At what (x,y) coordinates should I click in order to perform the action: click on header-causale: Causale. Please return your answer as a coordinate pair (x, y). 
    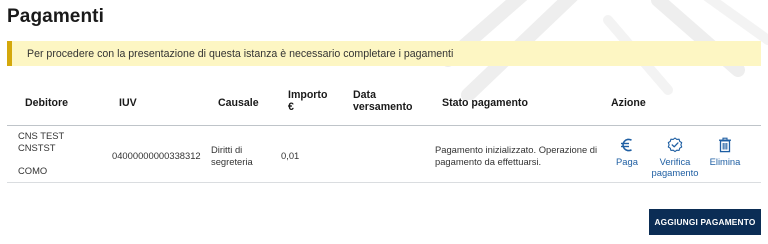
    Looking at the image, I should click on (238, 103).